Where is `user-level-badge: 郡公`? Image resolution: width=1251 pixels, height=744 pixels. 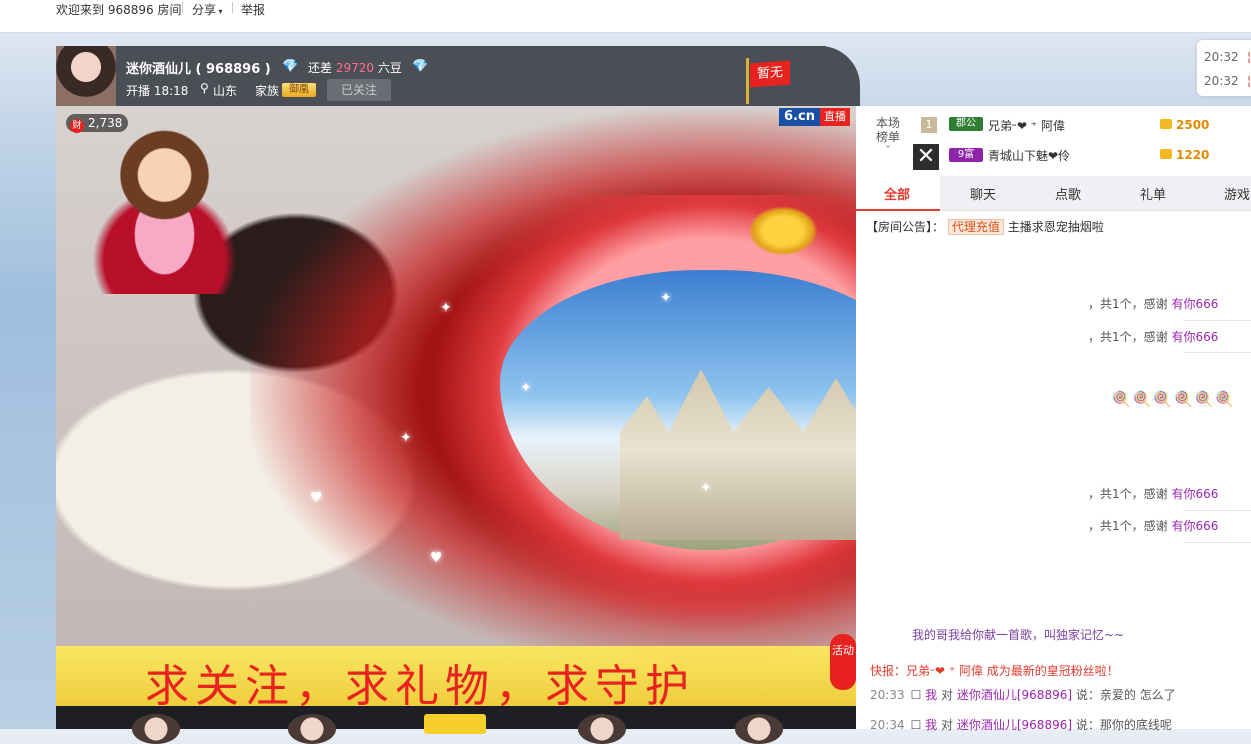
user-level-badge: 郡公 is located at coordinates (966, 124).